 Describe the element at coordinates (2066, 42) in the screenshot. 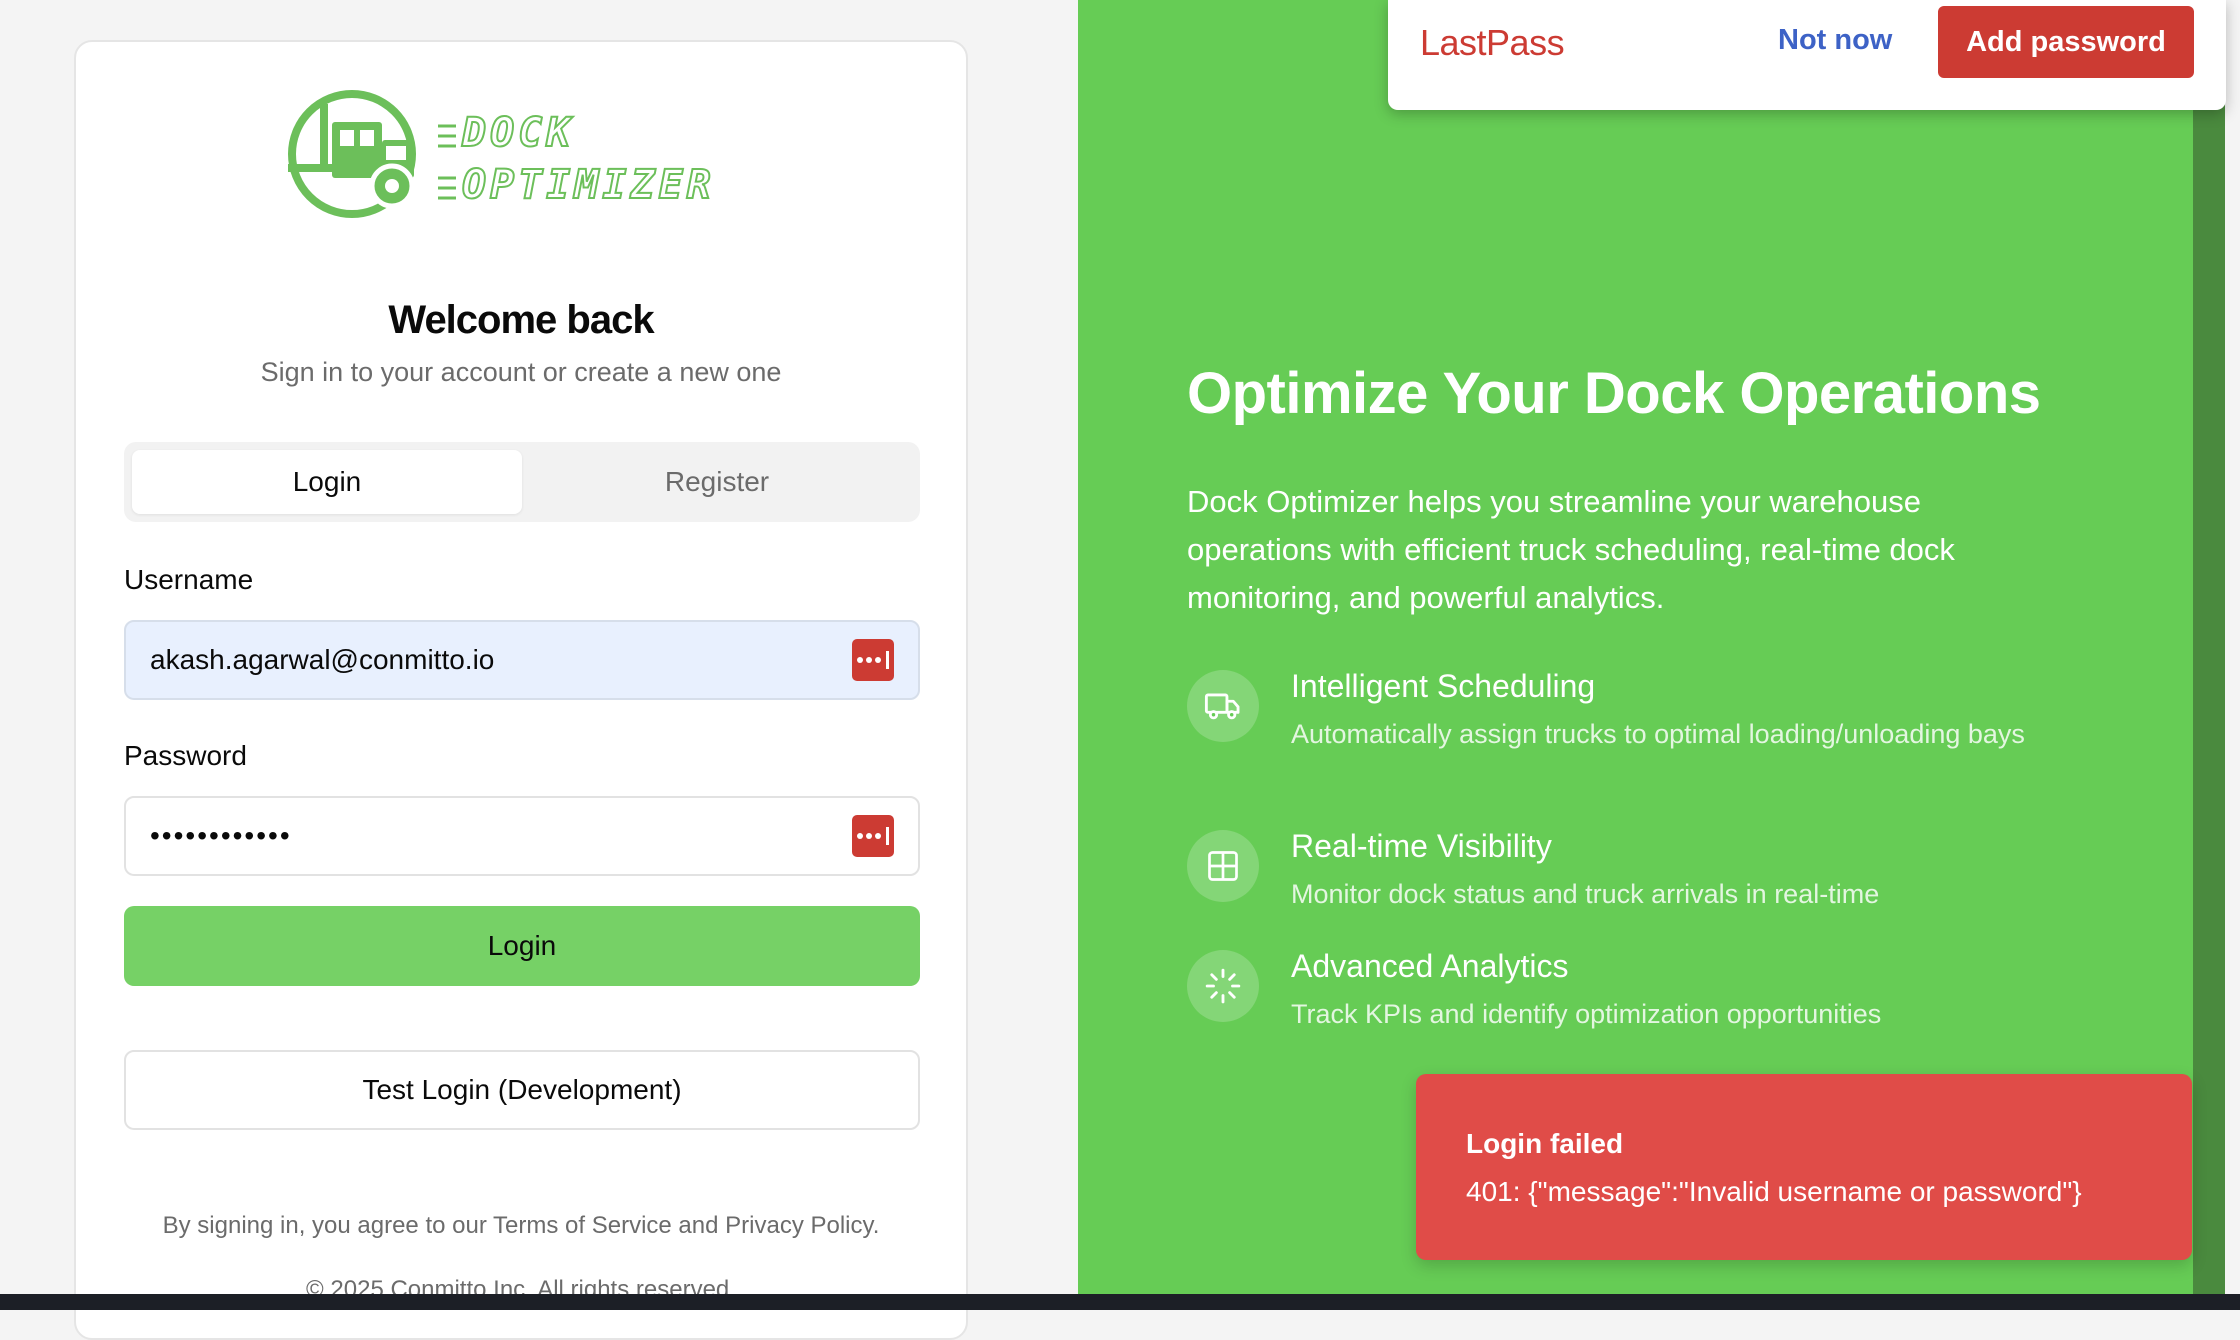

I see `add-password-button: Add password` at that location.